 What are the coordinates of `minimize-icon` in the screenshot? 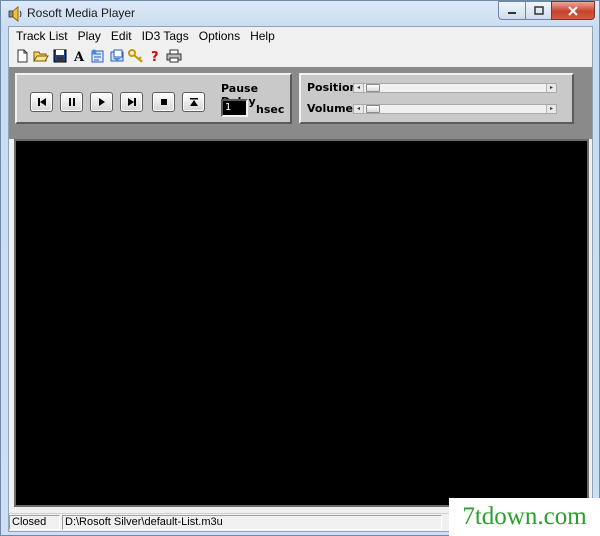 It's located at (512, 12).